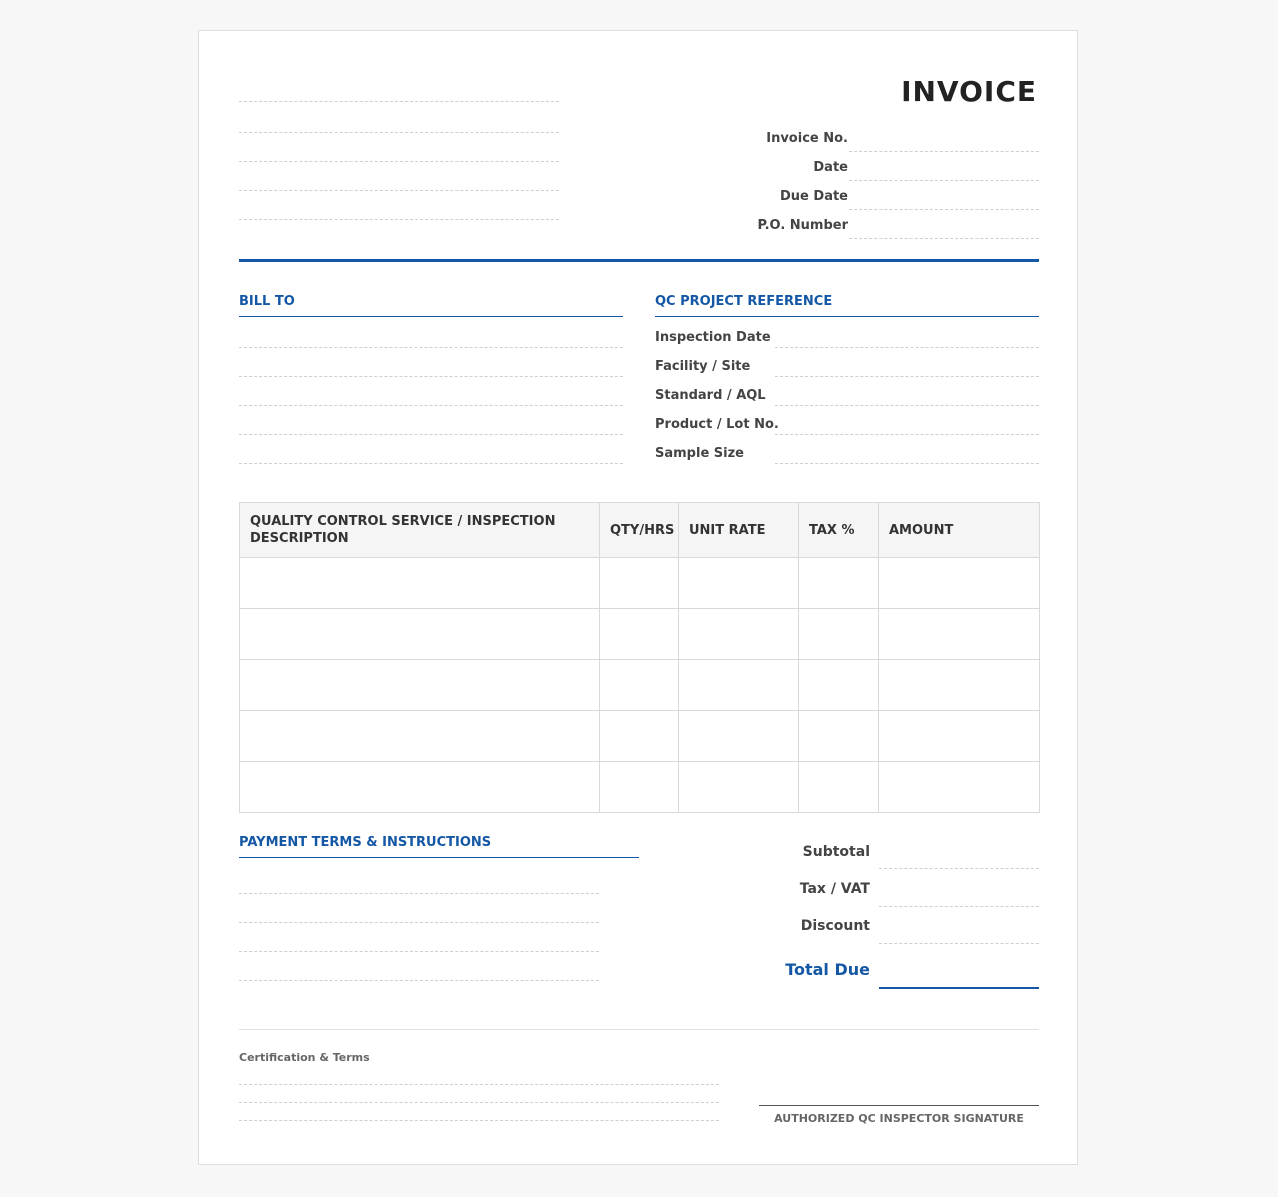 The height and width of the screenshot is (1197, 1278). I want to click on payment-terms-heading: PAYMENT TERMS & INSTRUCTIONS, so click(365, 842).